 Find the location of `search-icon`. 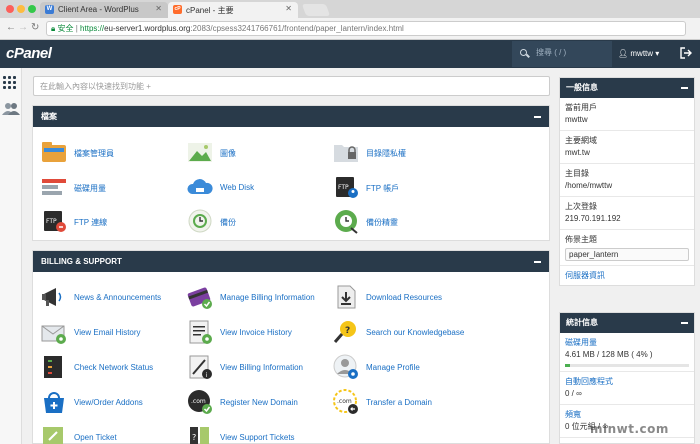

search-icon is located at coordinates (523, 52).